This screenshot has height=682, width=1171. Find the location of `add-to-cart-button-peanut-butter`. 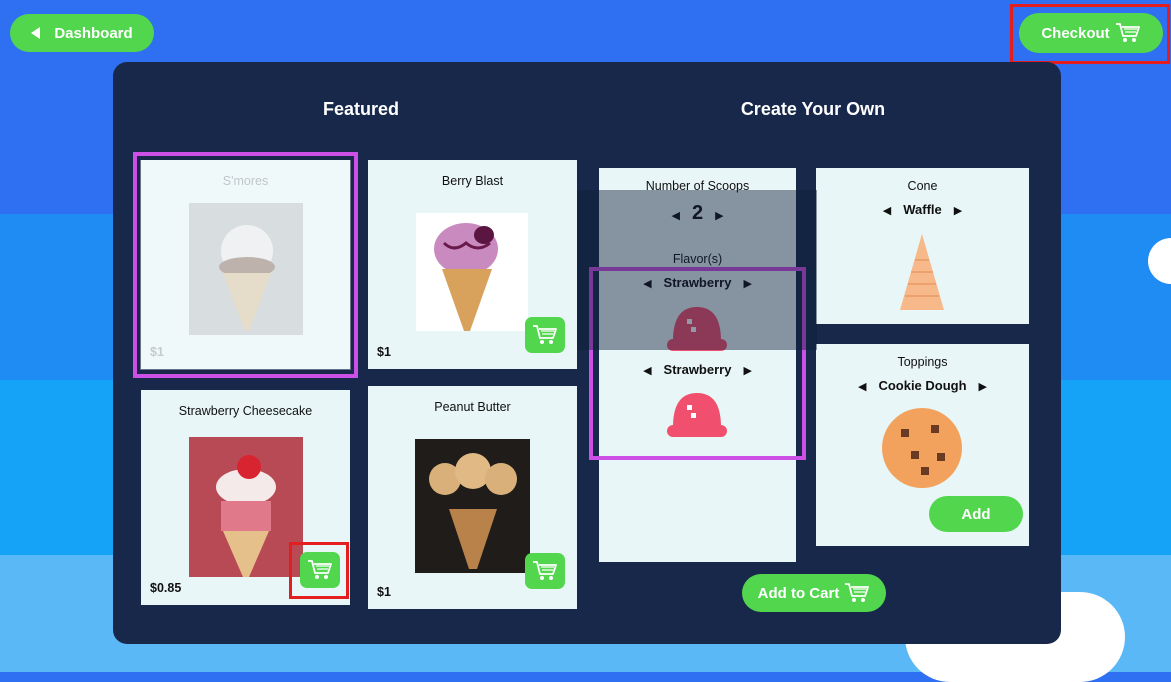

add-to-cart-button-peanut-butter is located at coordinates (545, 571).